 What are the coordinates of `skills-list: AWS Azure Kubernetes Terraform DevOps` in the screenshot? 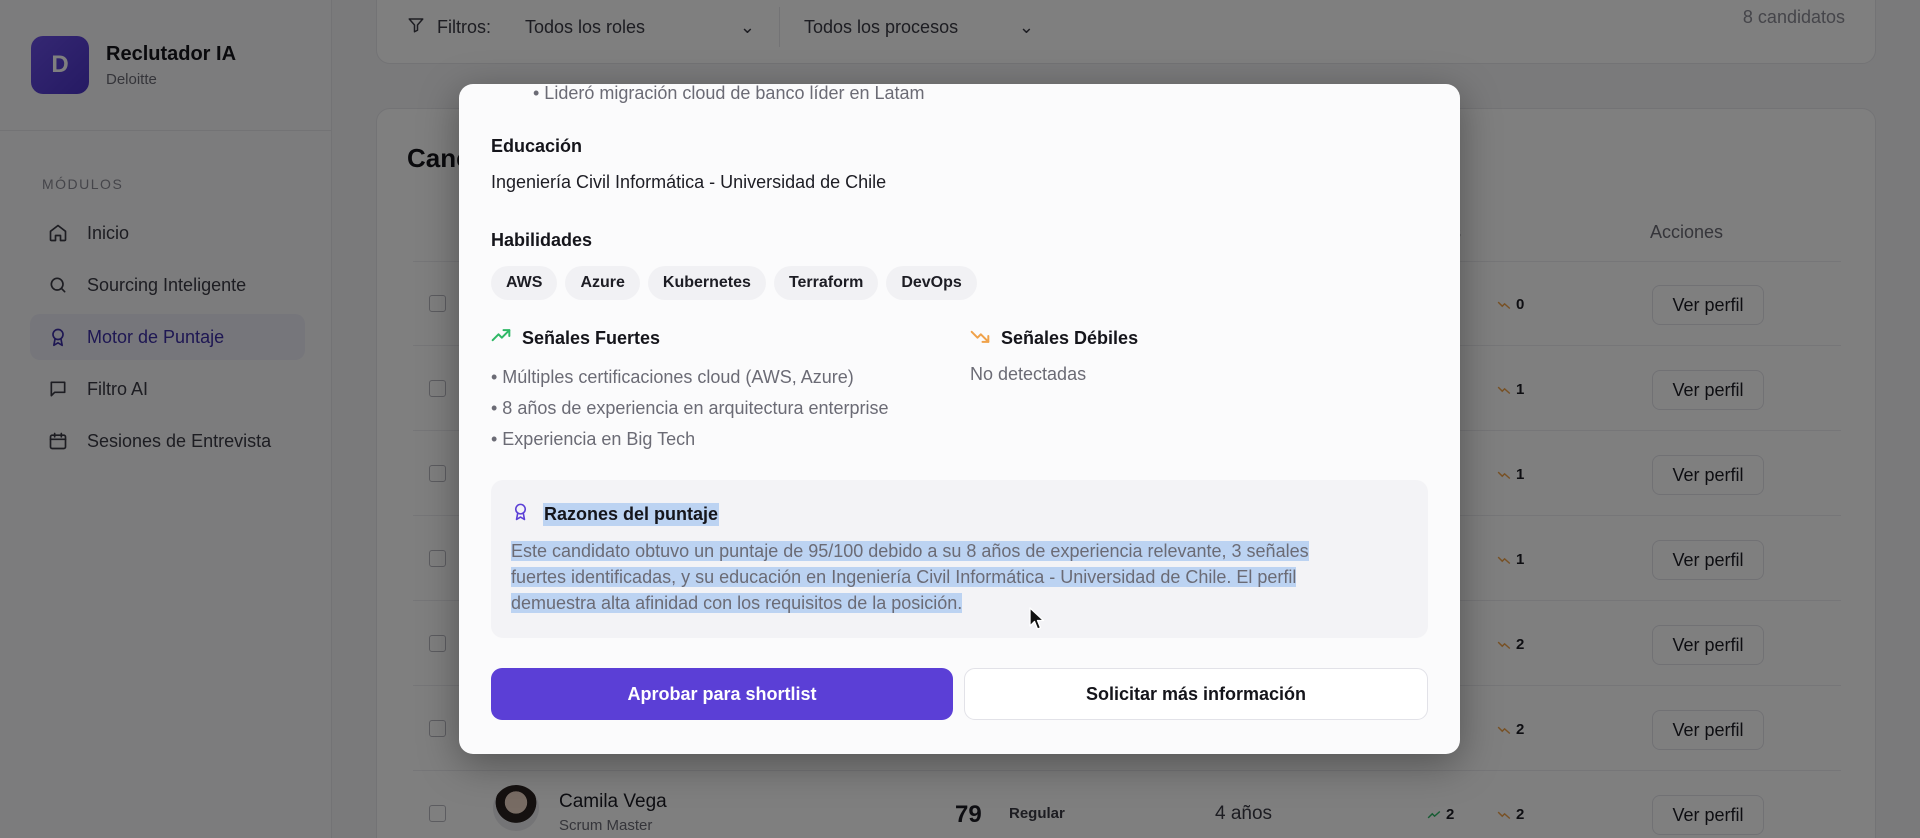 It's located at (738, 283).